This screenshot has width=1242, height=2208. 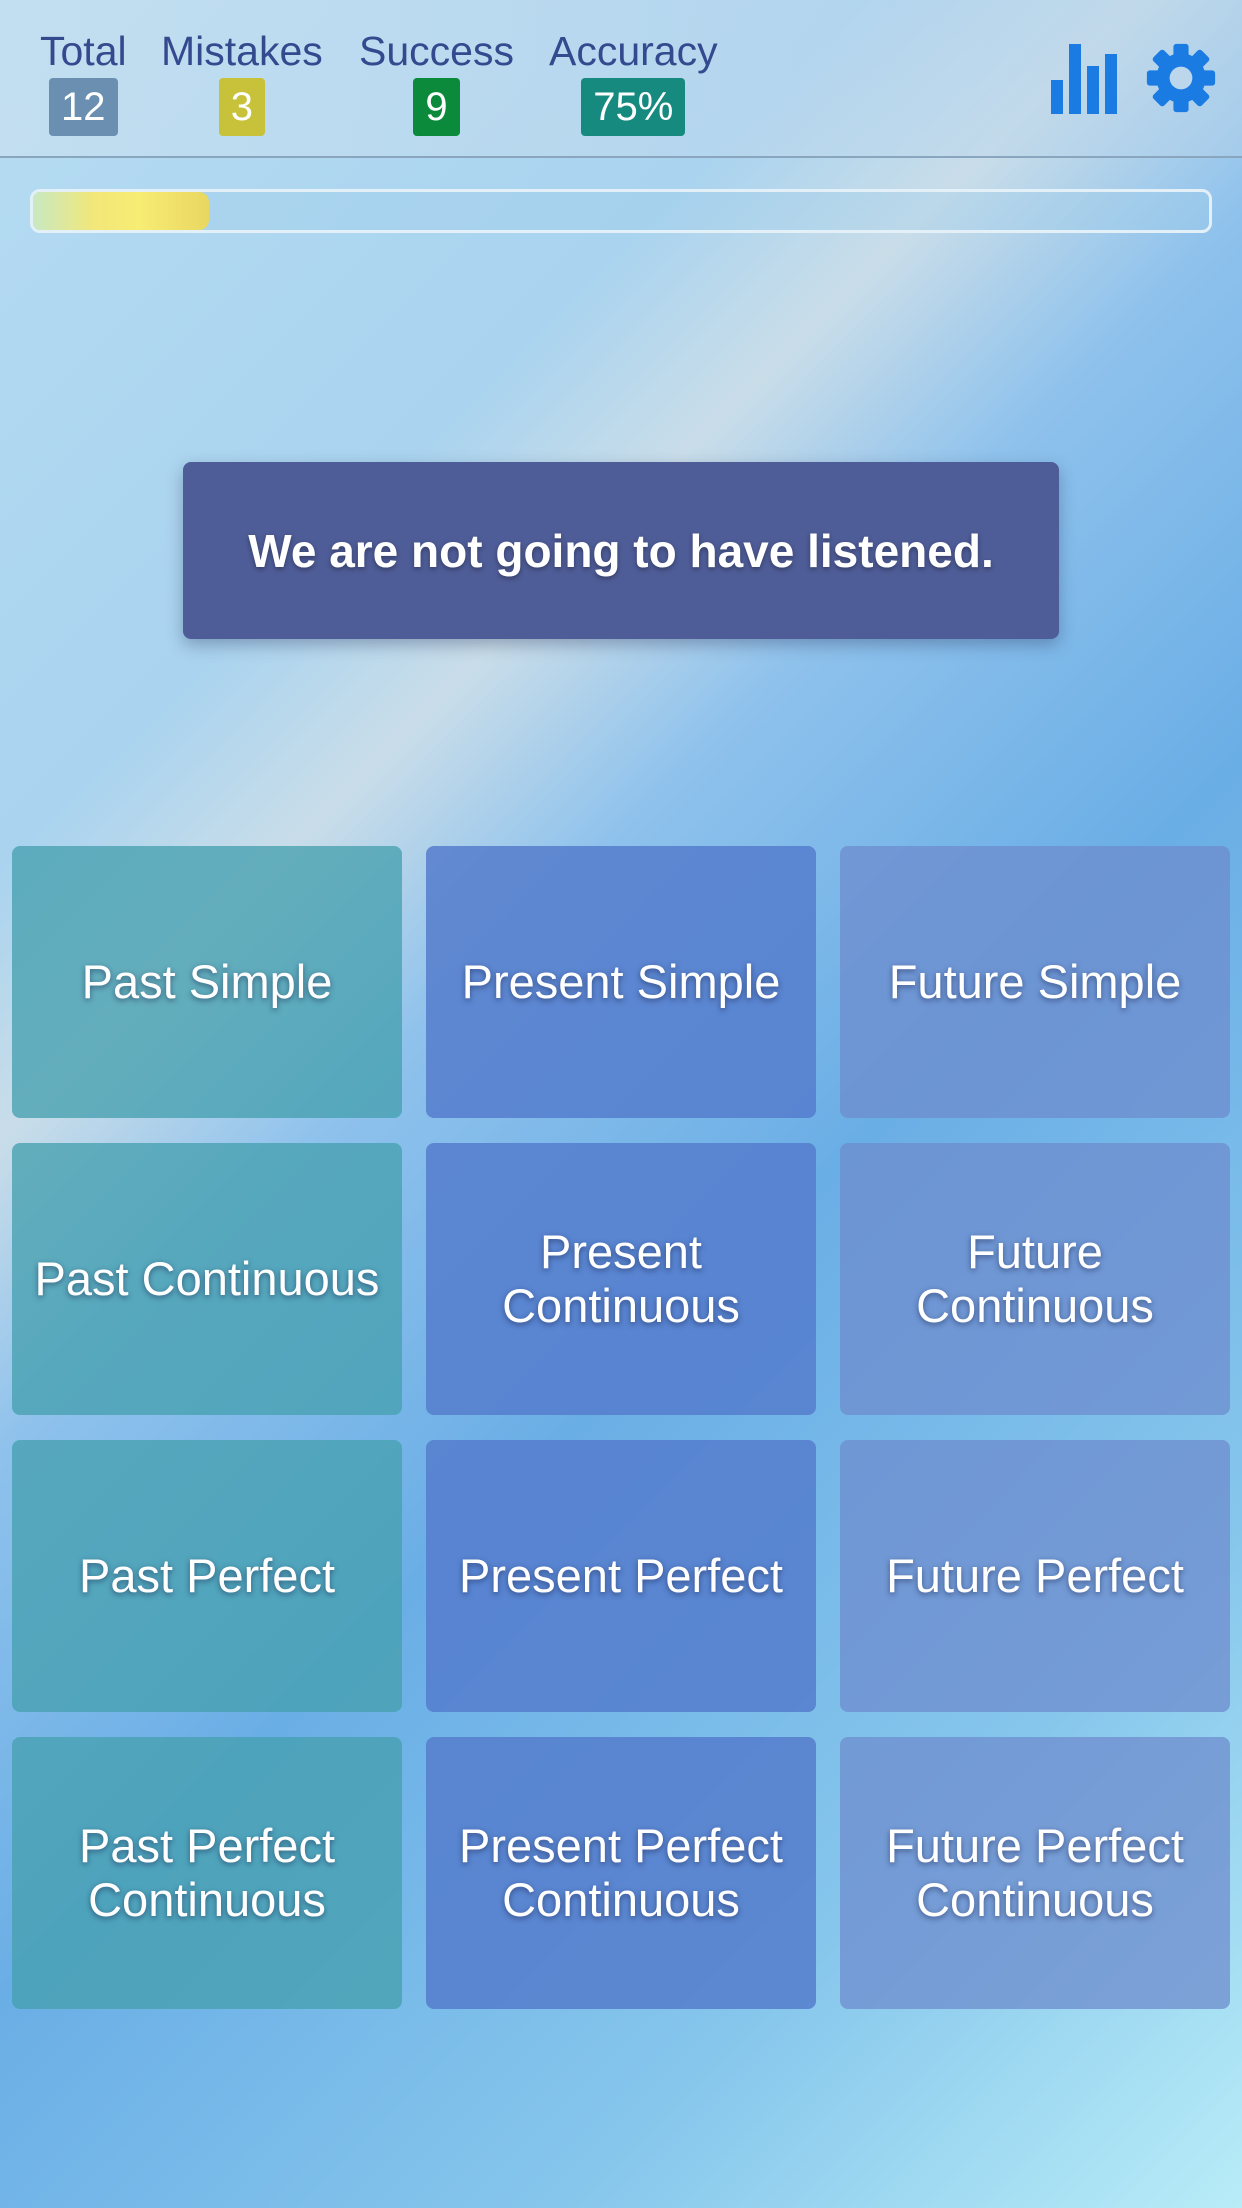 What do you see at coordinates (436, 107) in the screenshot?
I see `stat-success-badge: 9` at bounding box center [436, 107].